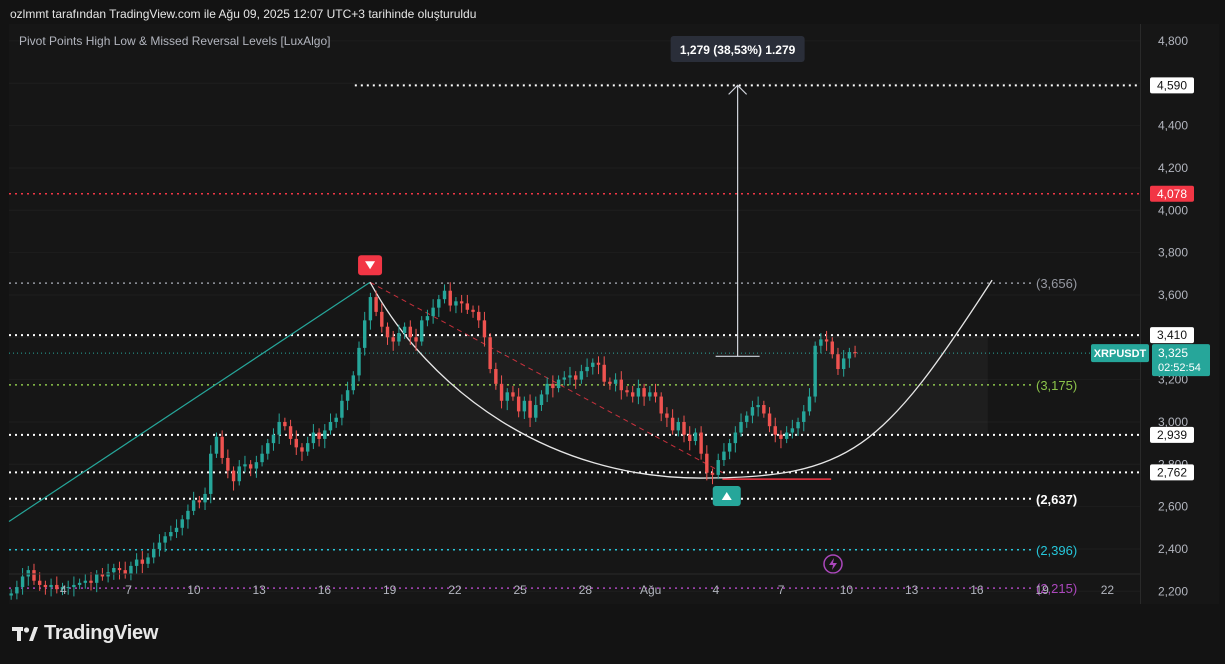 The image size is (1225, 664). Describe the element at coordinates (1056, 499) in the screenshot. I see `level-label: (2,637)` at that location.